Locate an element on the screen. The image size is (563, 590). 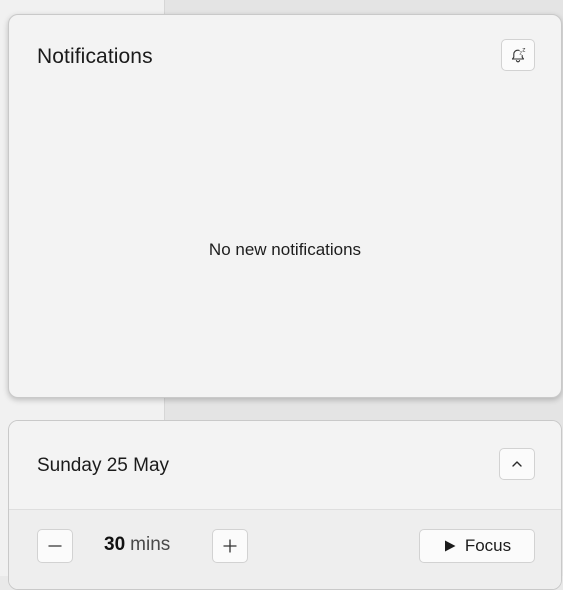
plus-icon is located at coordinates (230, 546).